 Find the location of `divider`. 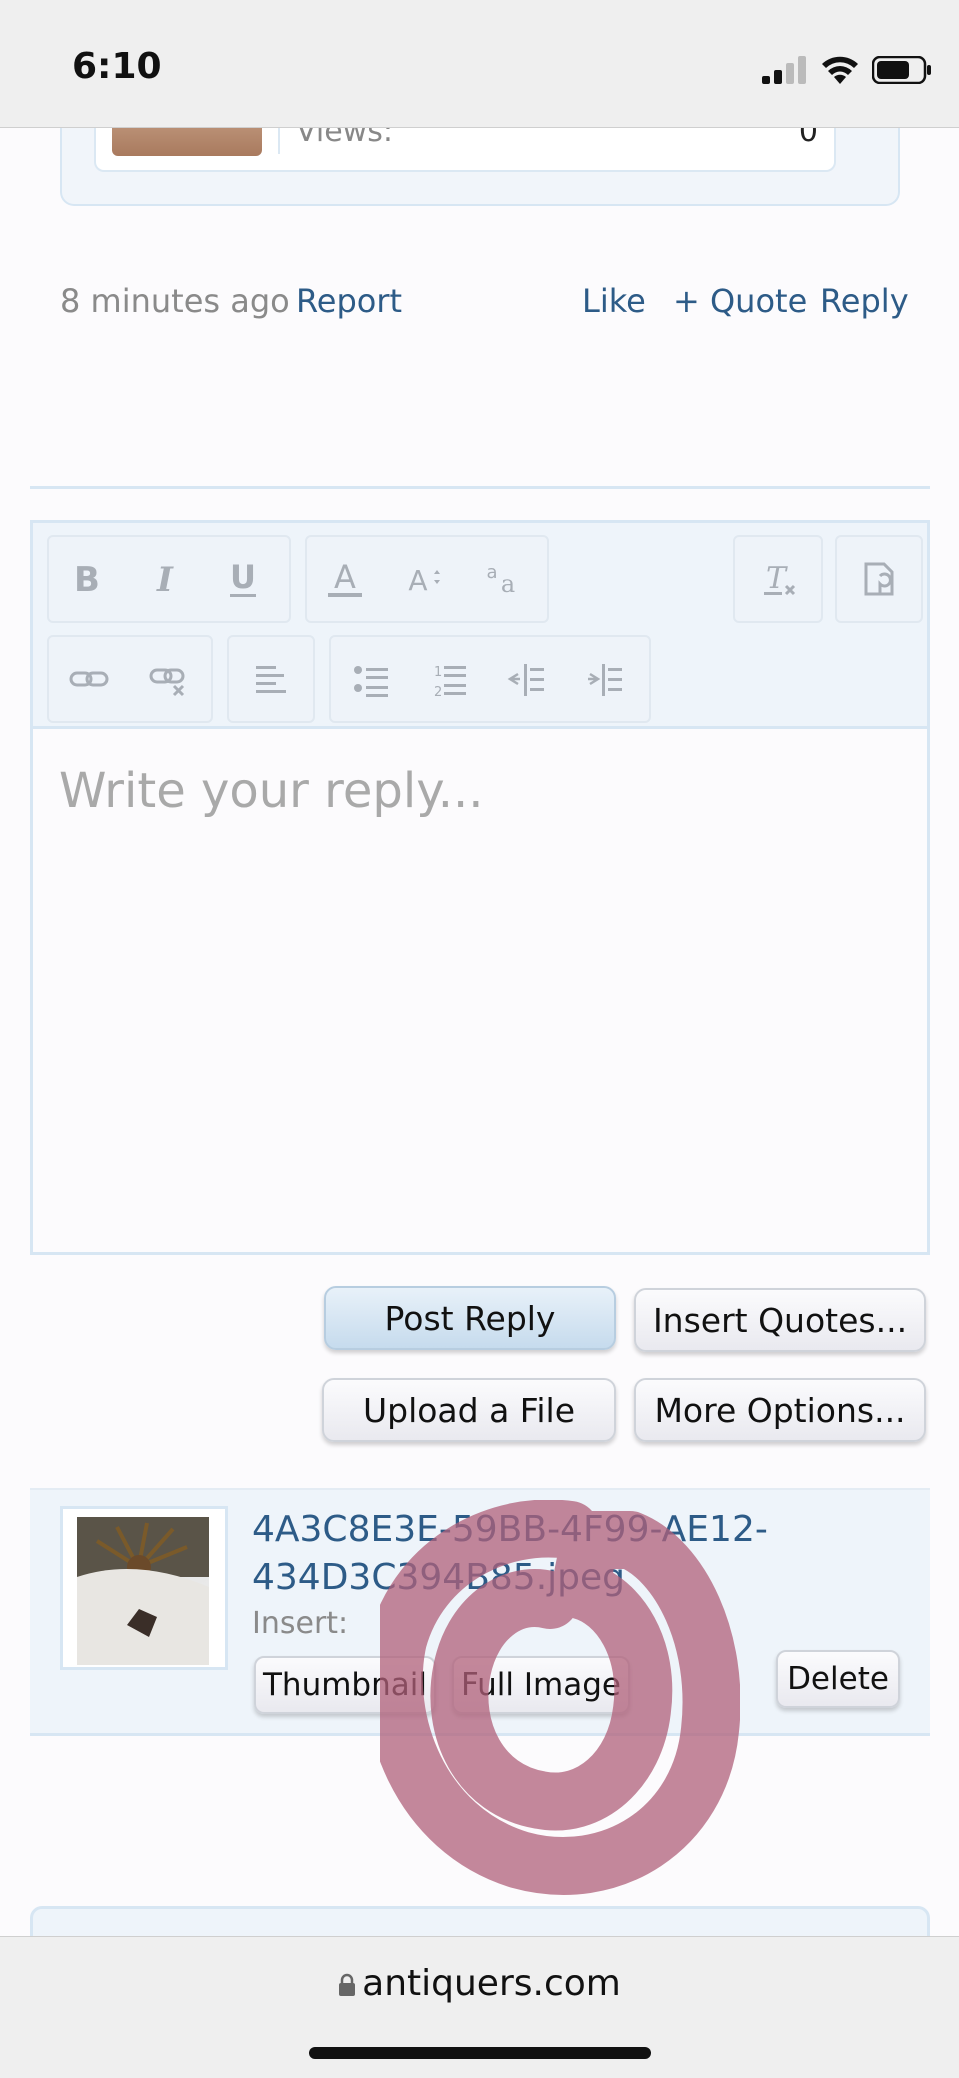

divider is located at coordinates (480, 487).